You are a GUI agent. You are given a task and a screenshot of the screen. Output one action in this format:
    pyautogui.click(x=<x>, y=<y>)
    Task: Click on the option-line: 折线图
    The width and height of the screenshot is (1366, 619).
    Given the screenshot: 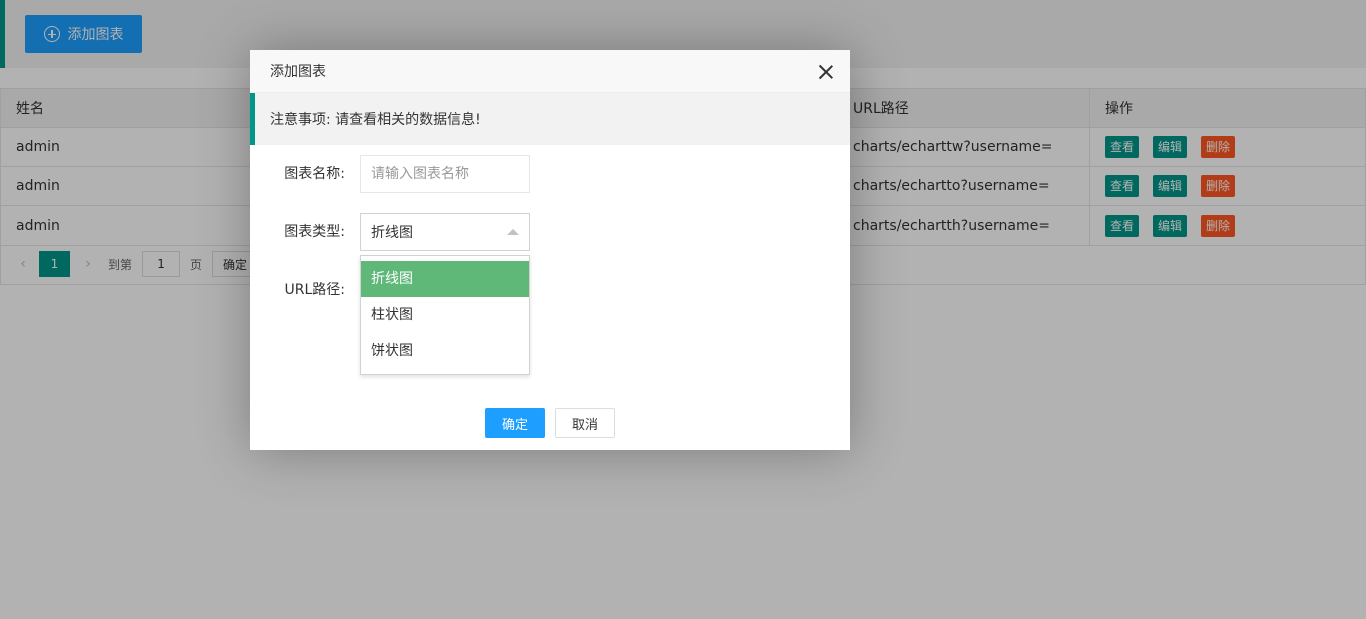 What is the action you would take?
    pyautogui.click(x=445, y=279)
    